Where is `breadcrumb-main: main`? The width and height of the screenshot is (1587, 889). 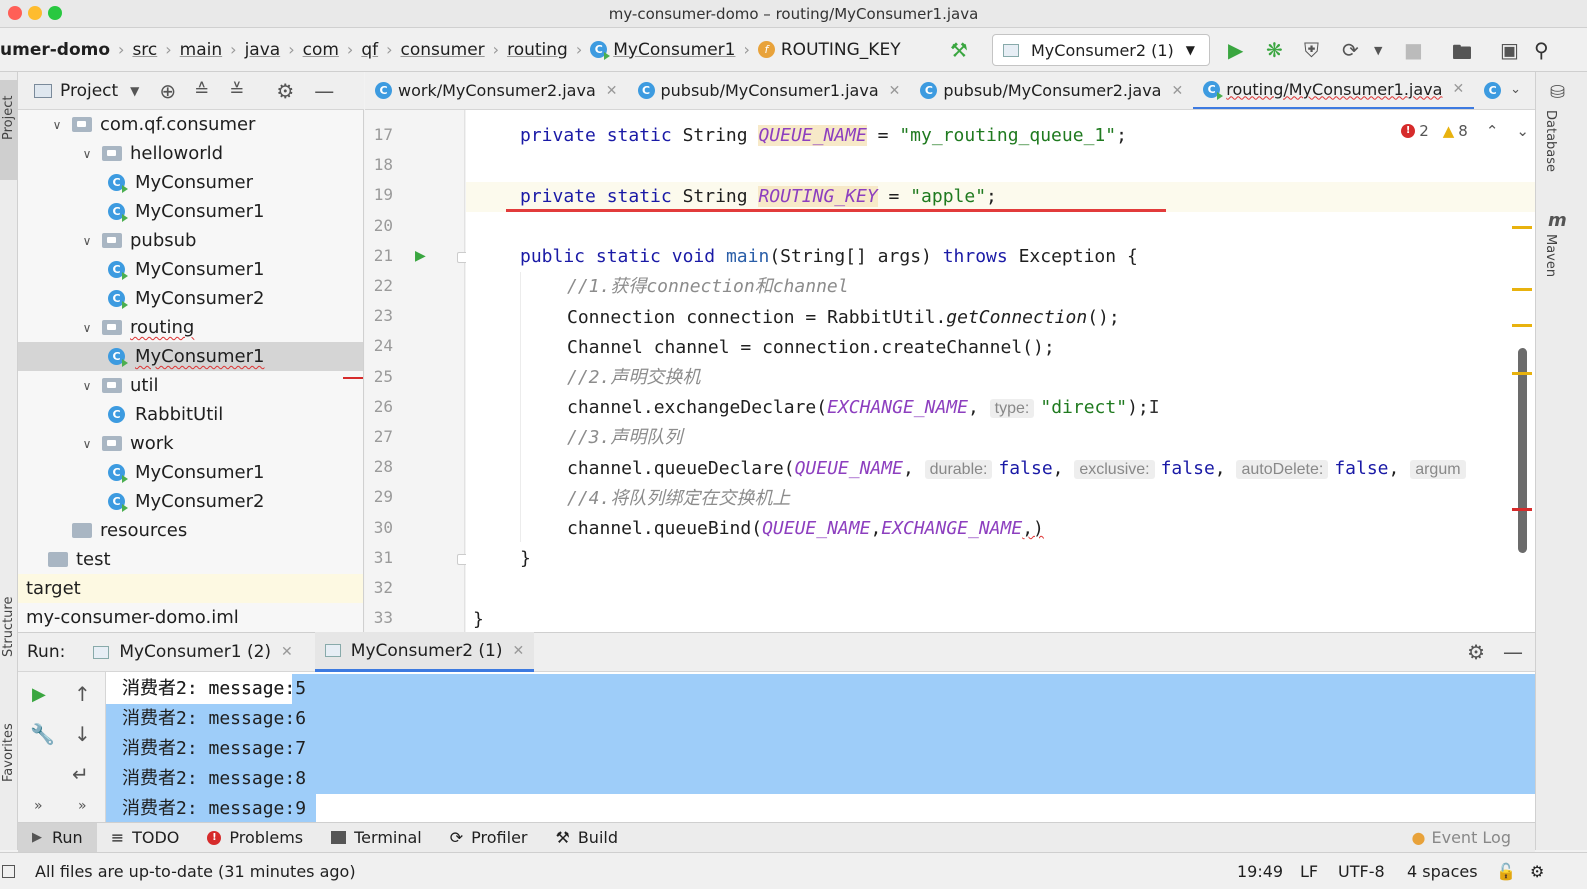 breadcrumb-main: main is located at coordinates (201, 50).